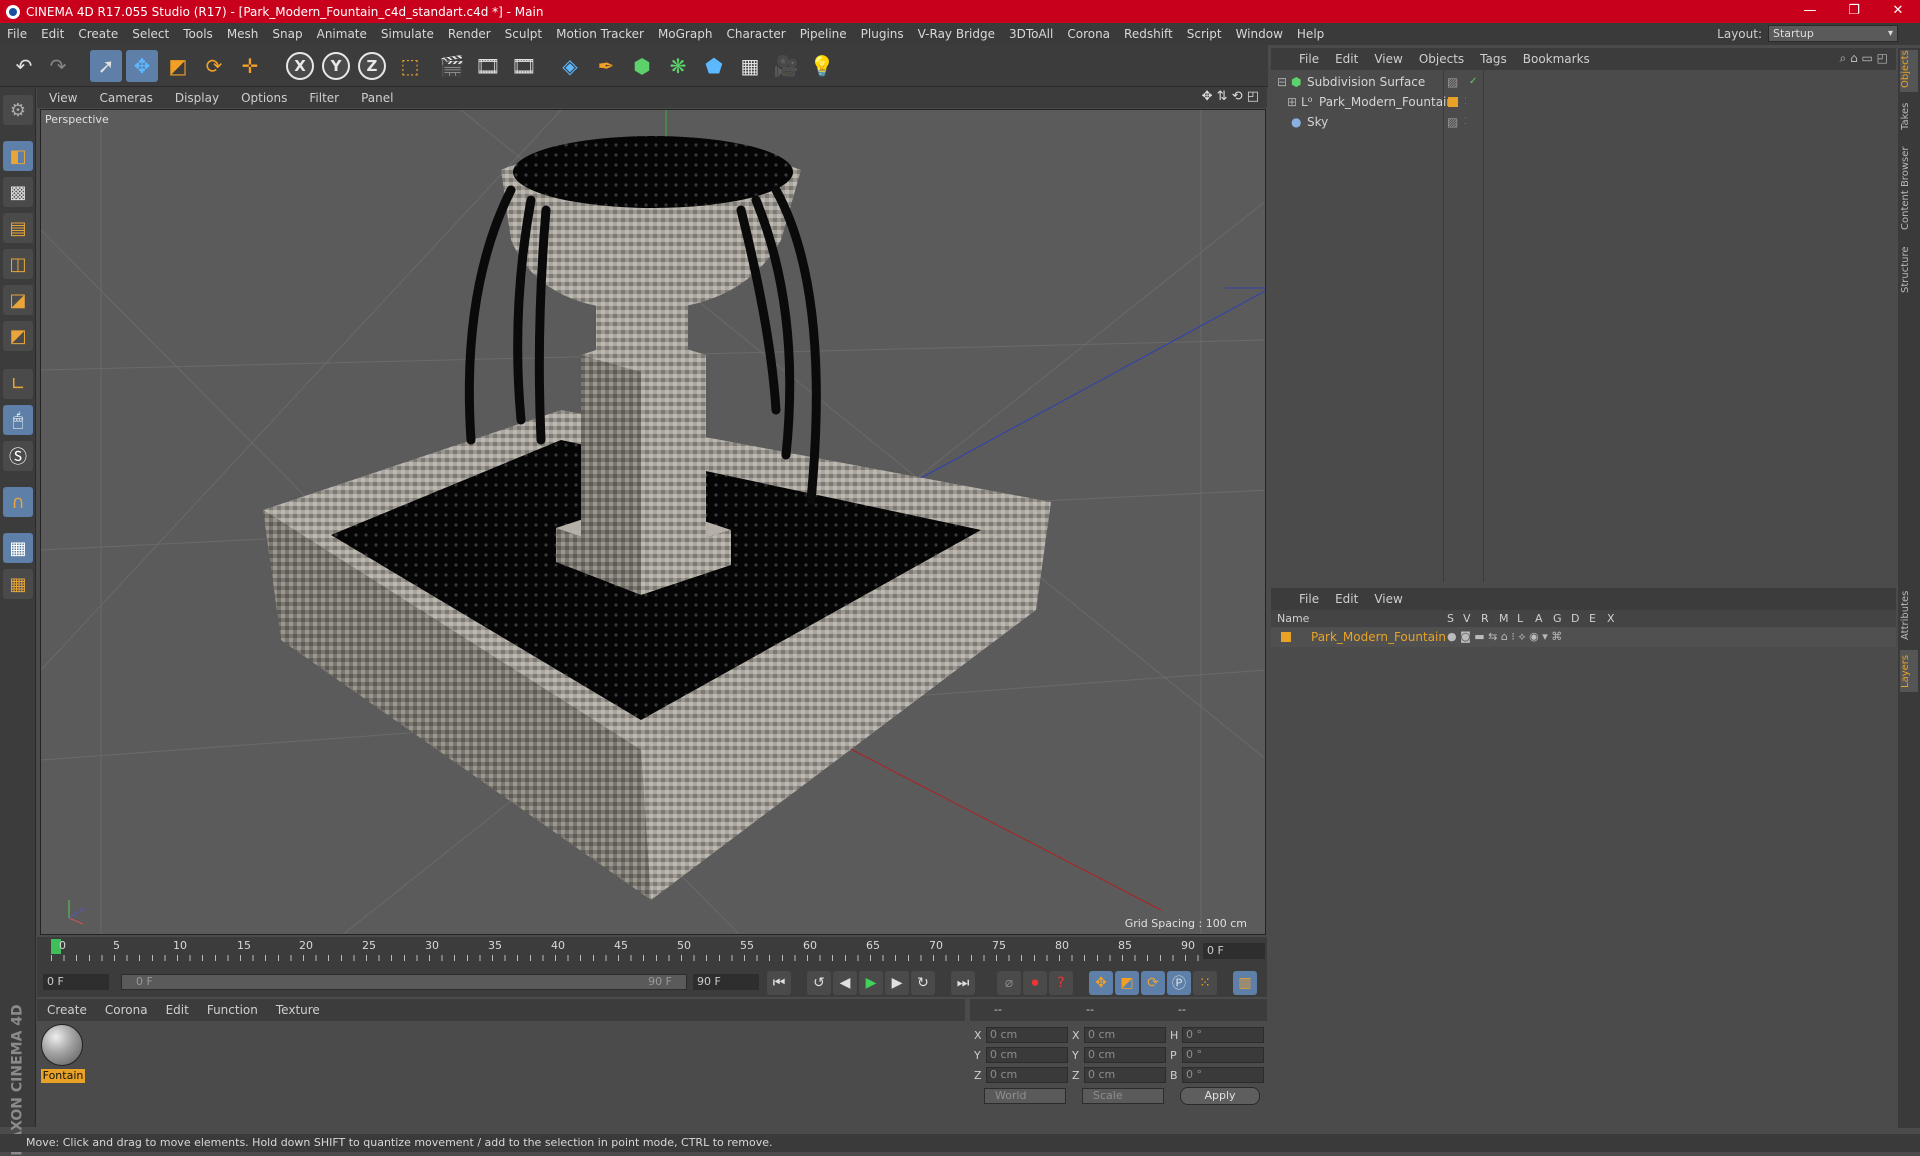  What do you see at coordinates (1027, 1075) in the screenshot?
I see `position-z-field: 0 cm` at bounding box center [1027, 1075].